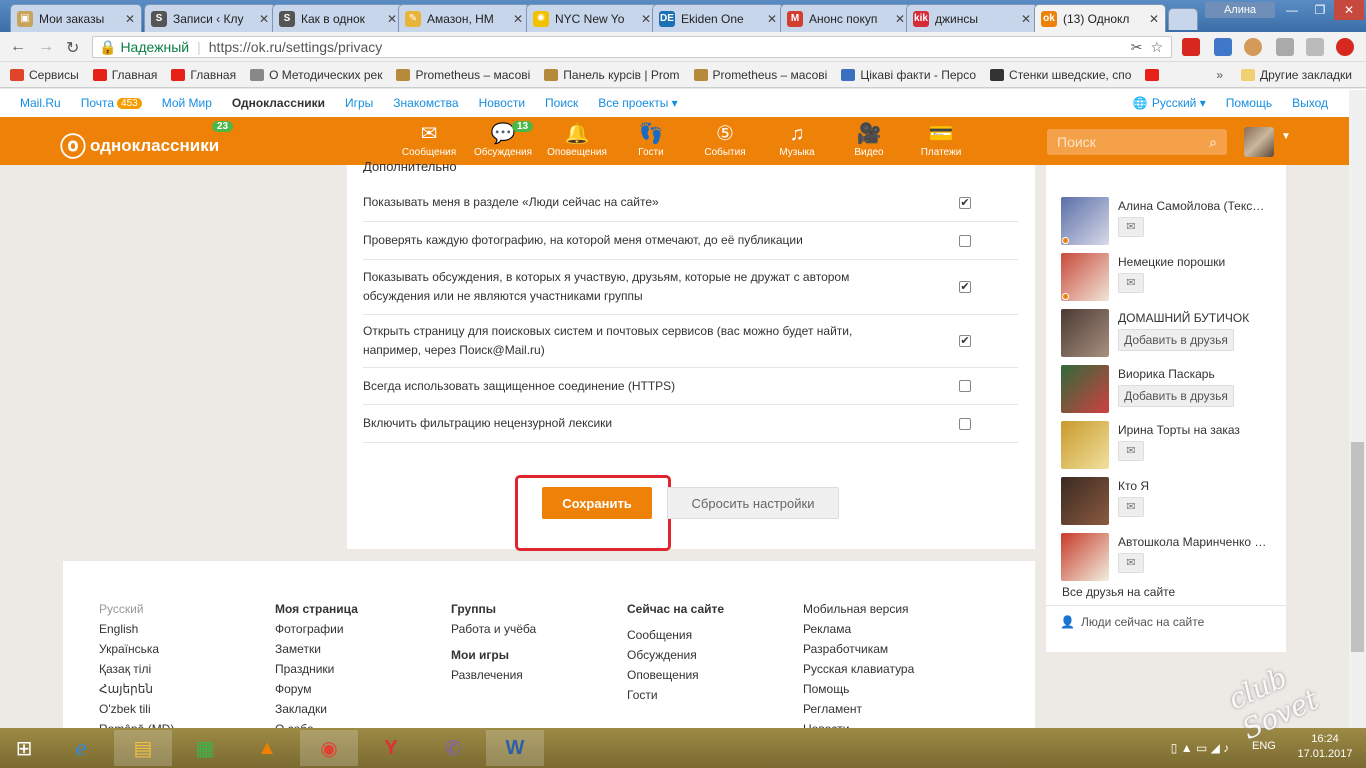 Image resolution: width=1366 pixels, height=768 pixels. What do you see at coordinates (1156, 47) in the screenshot?
I see `bookmark-star-icon: ☆` at bounding box center [1156, 47].